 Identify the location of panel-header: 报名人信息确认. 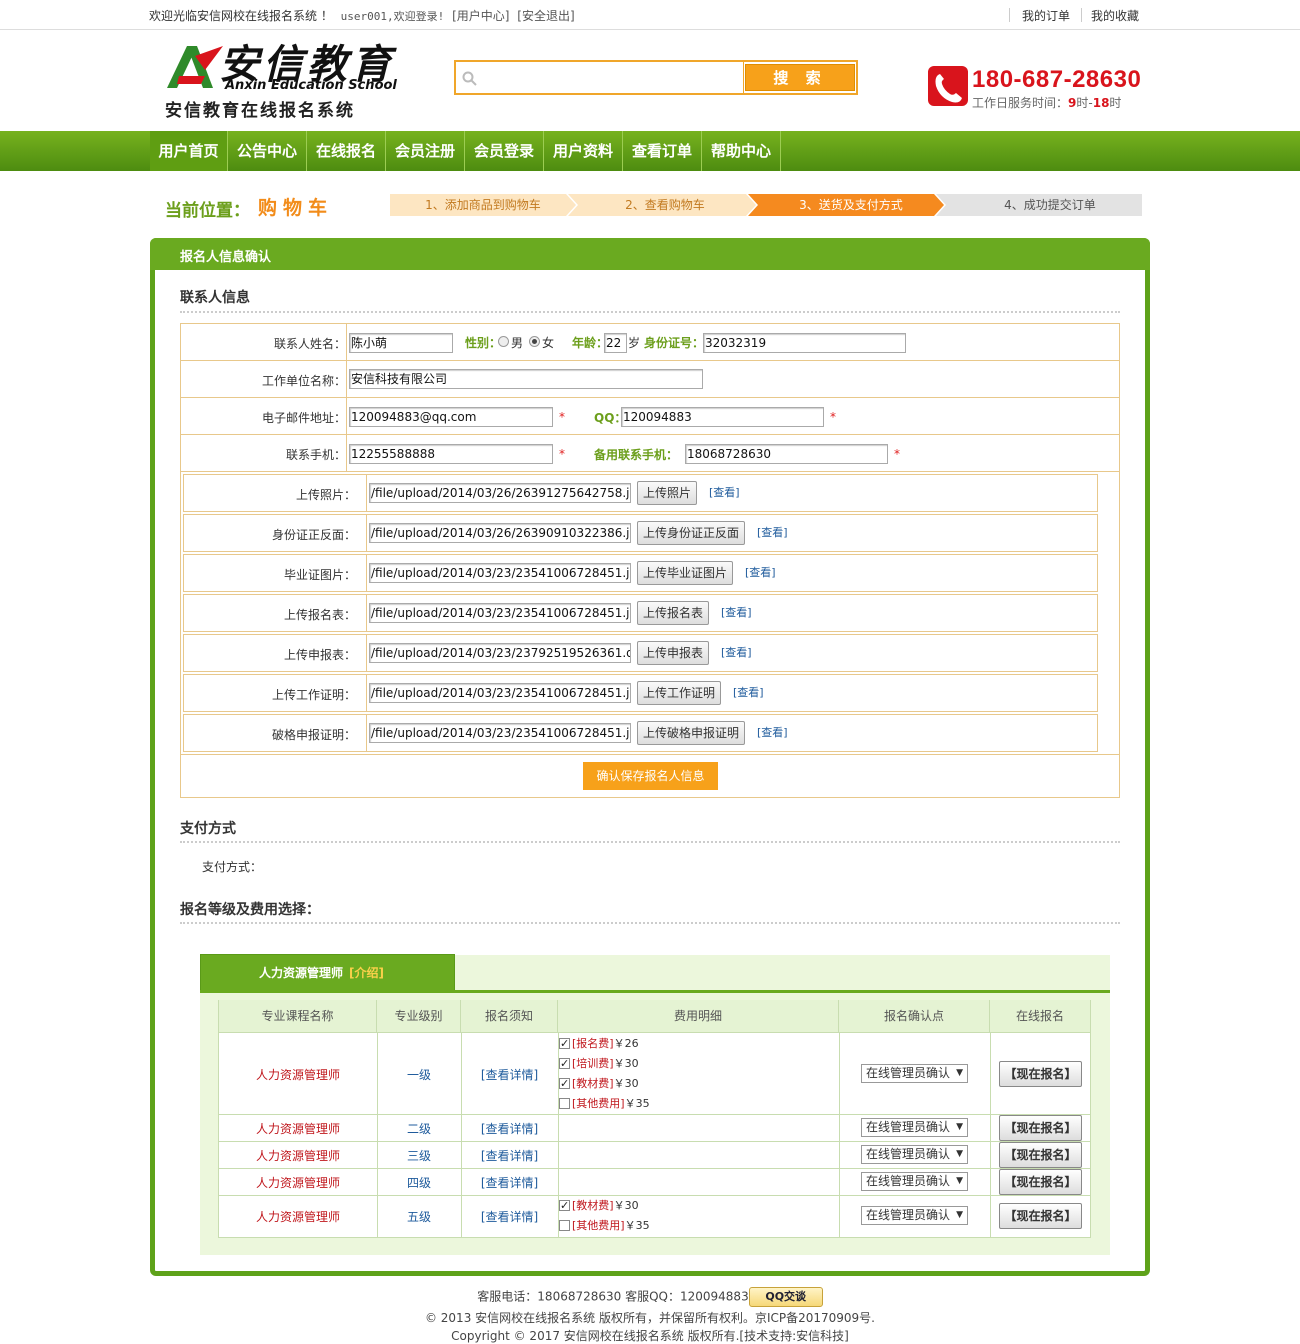
(650, 254).